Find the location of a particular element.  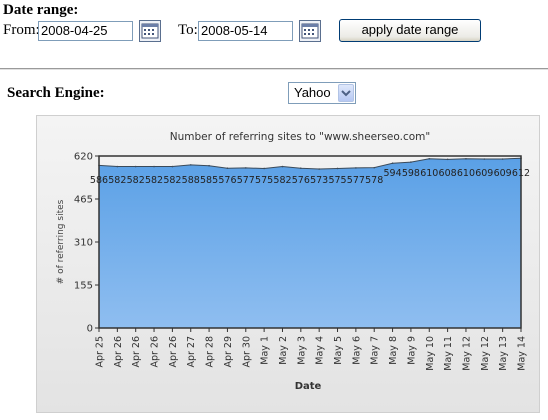

y-axis-label: # of referring sites is located at coordinates (61, 241).